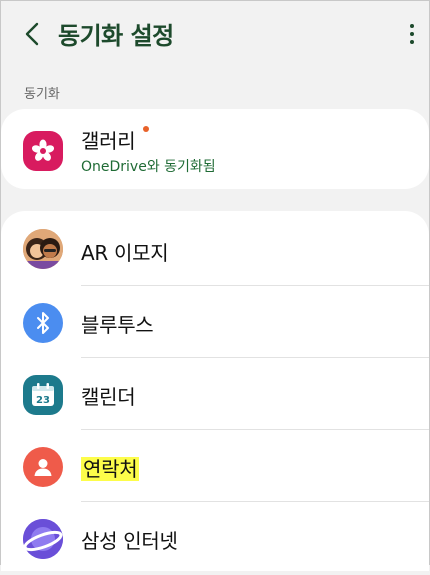 This screenshot has width=430, height=575. I want to click on list-item-ar-emoji: AR 이모지, so click(215, 249).